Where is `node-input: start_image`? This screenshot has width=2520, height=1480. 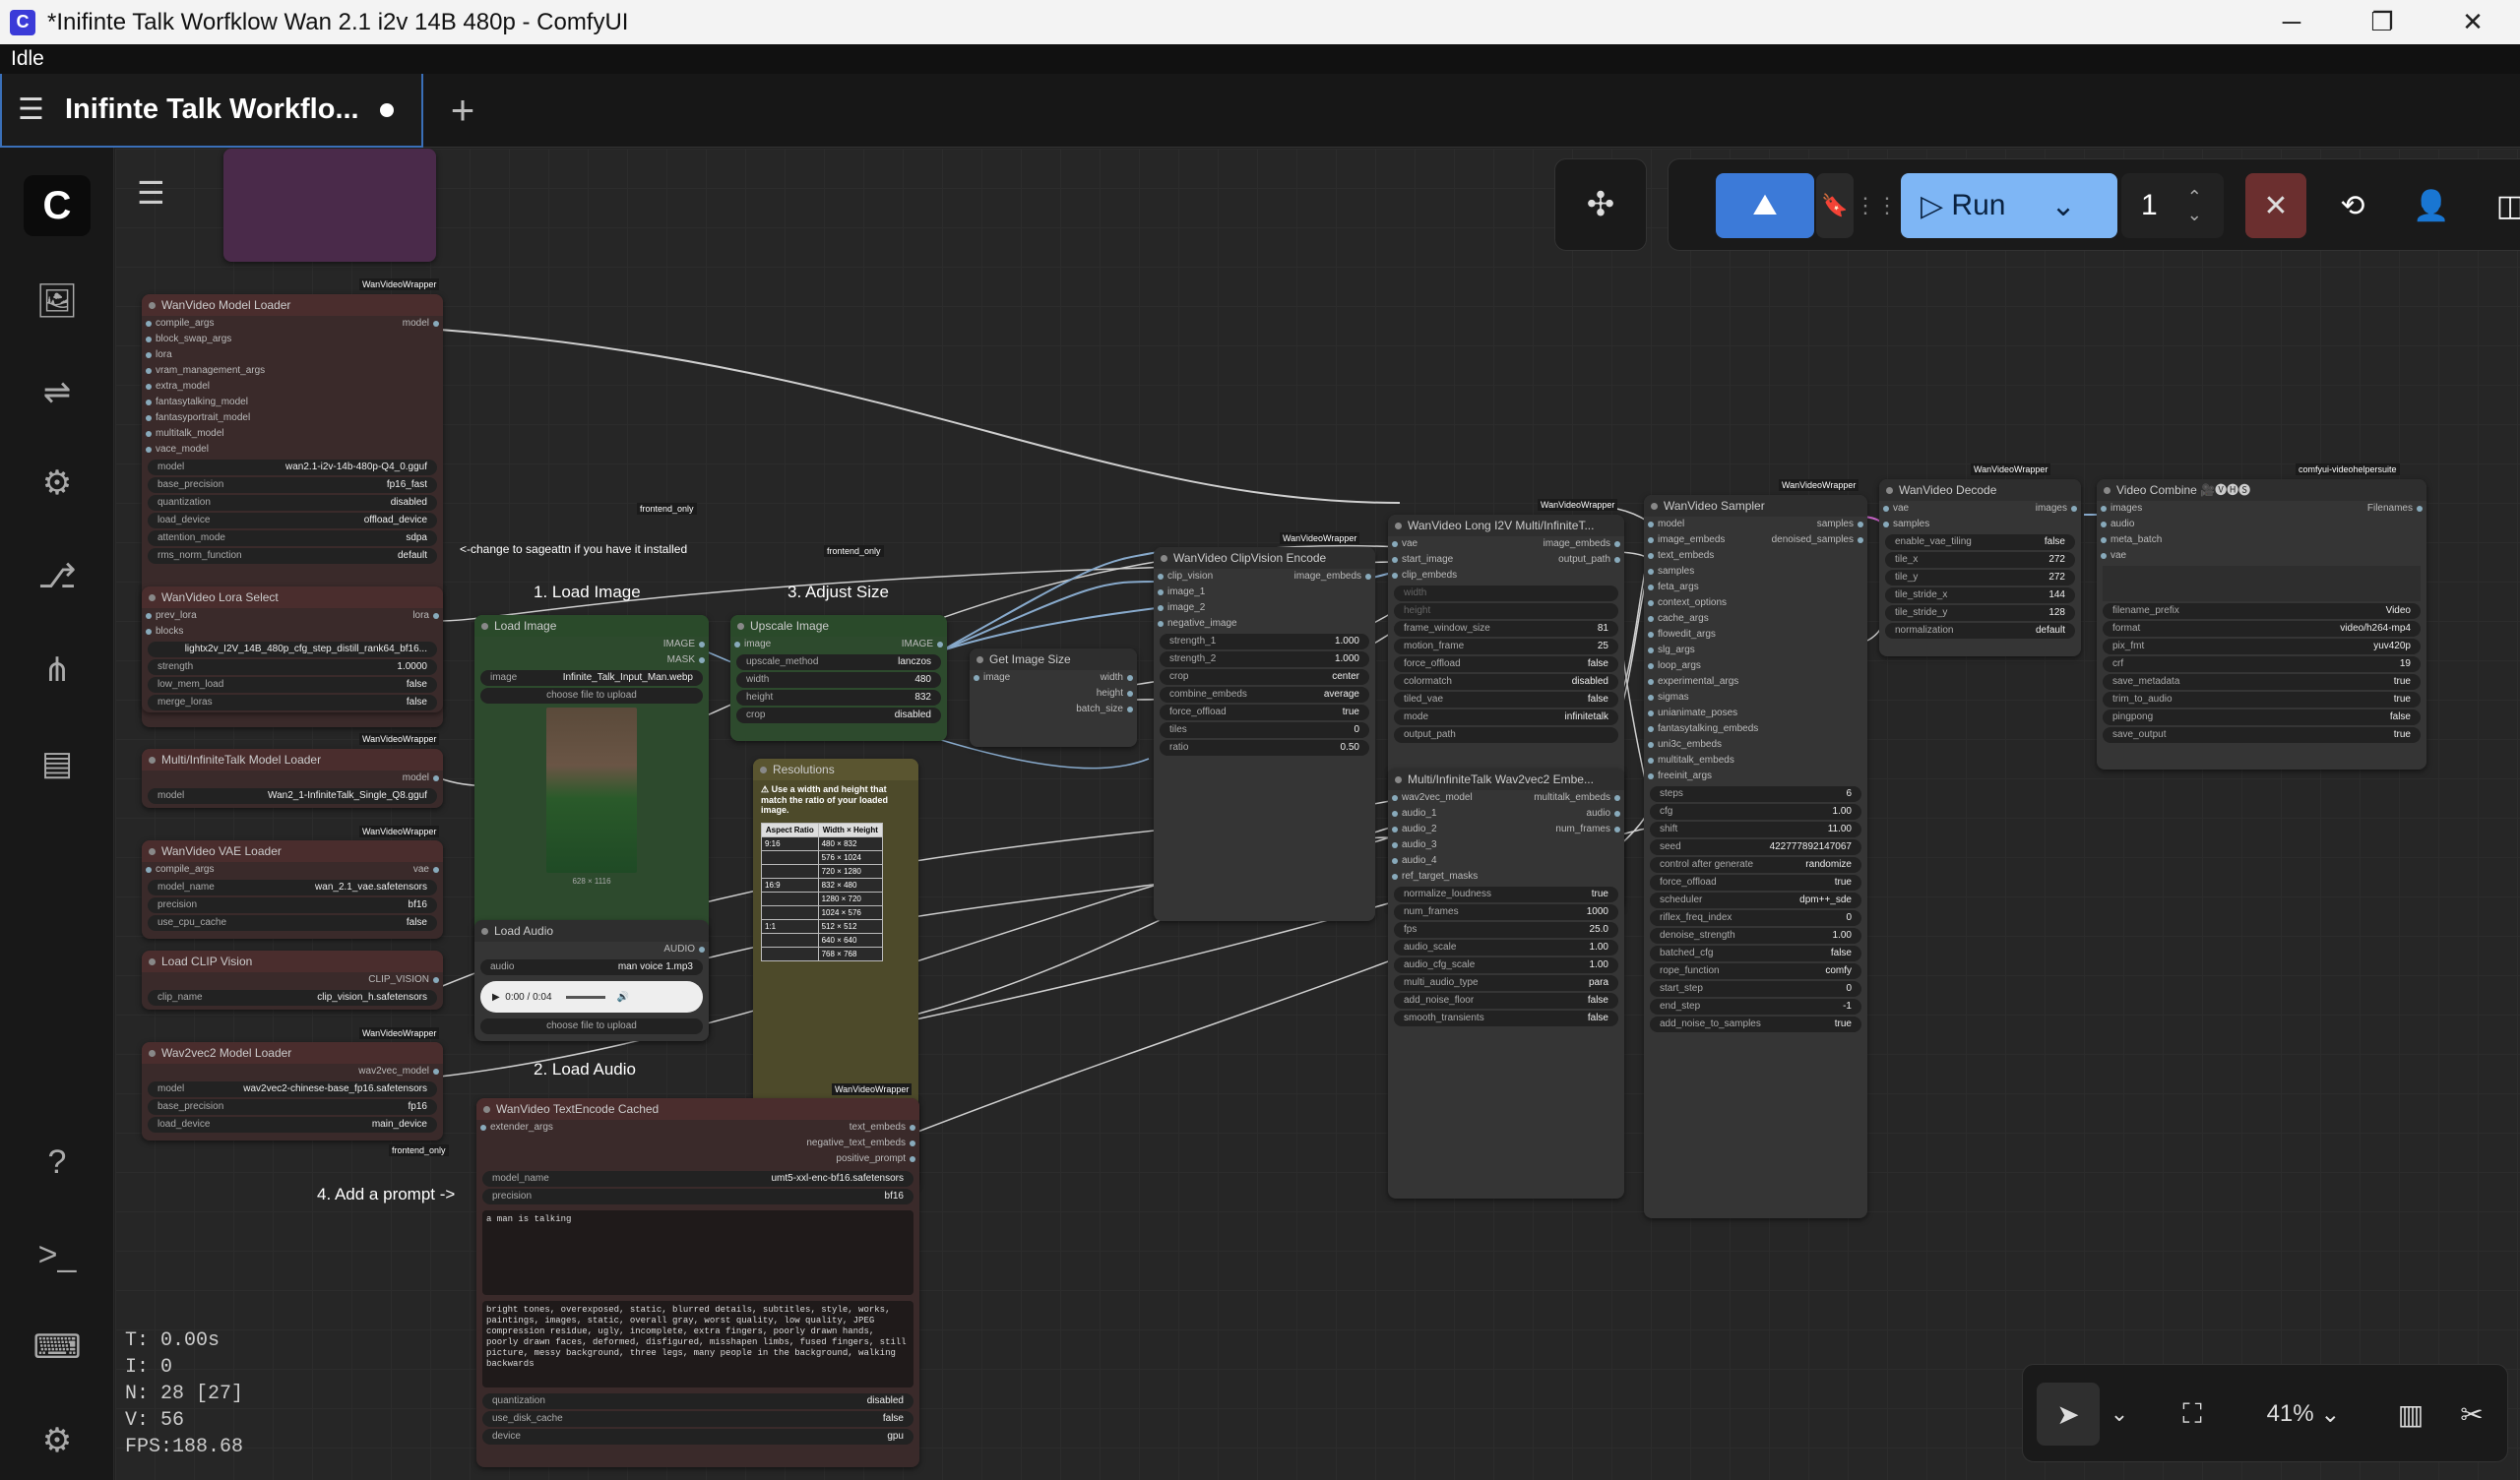 node-input: start_image is located at coordinates (1506, 560).